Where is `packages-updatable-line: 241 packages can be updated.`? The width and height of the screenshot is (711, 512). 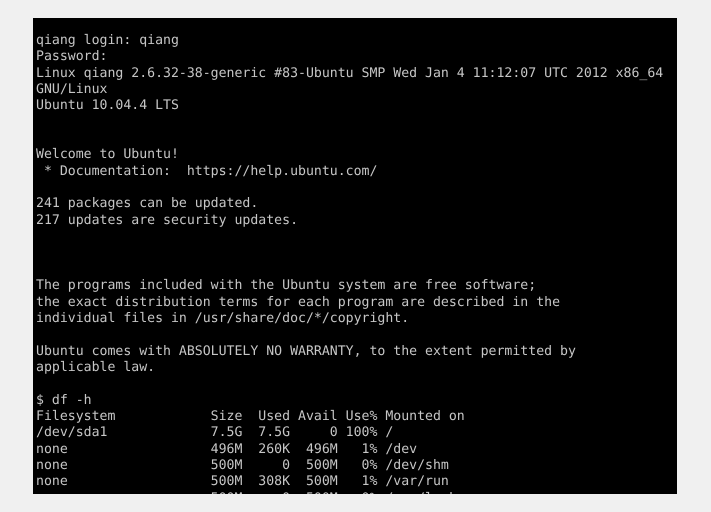
packages-updatable-line: 241 packages can be updated. is located at coordinates (147, 204).